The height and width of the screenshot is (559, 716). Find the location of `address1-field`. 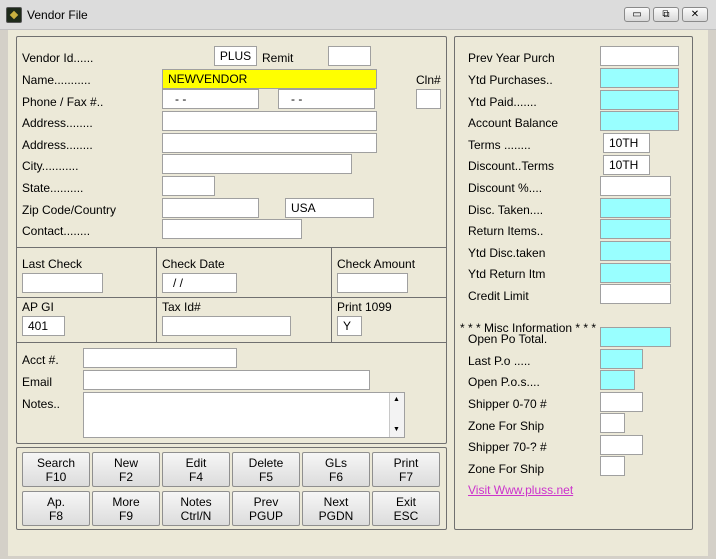

address1-field is located at coordinates (269, 121).